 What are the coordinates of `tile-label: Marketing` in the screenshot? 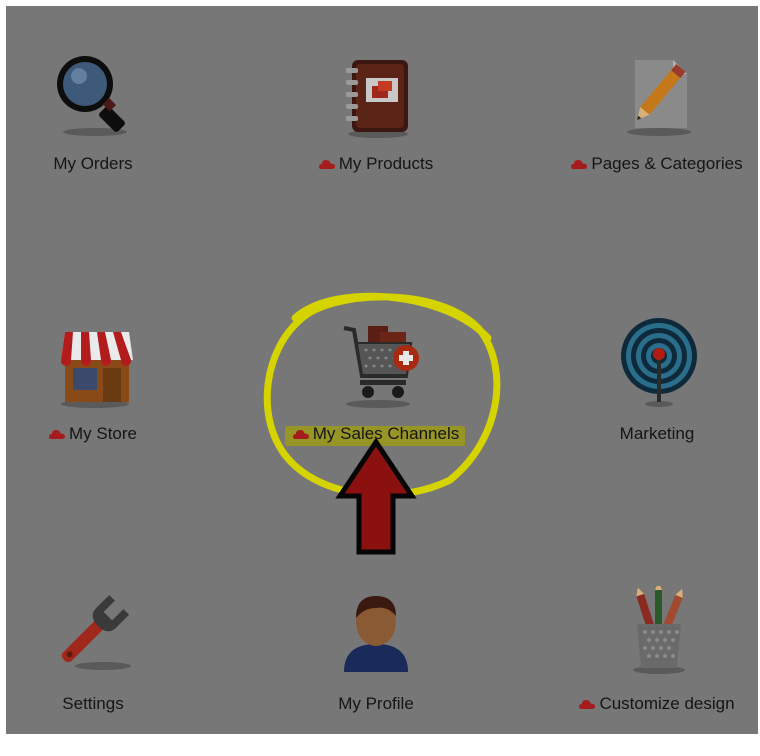 It's located at (657, 433).